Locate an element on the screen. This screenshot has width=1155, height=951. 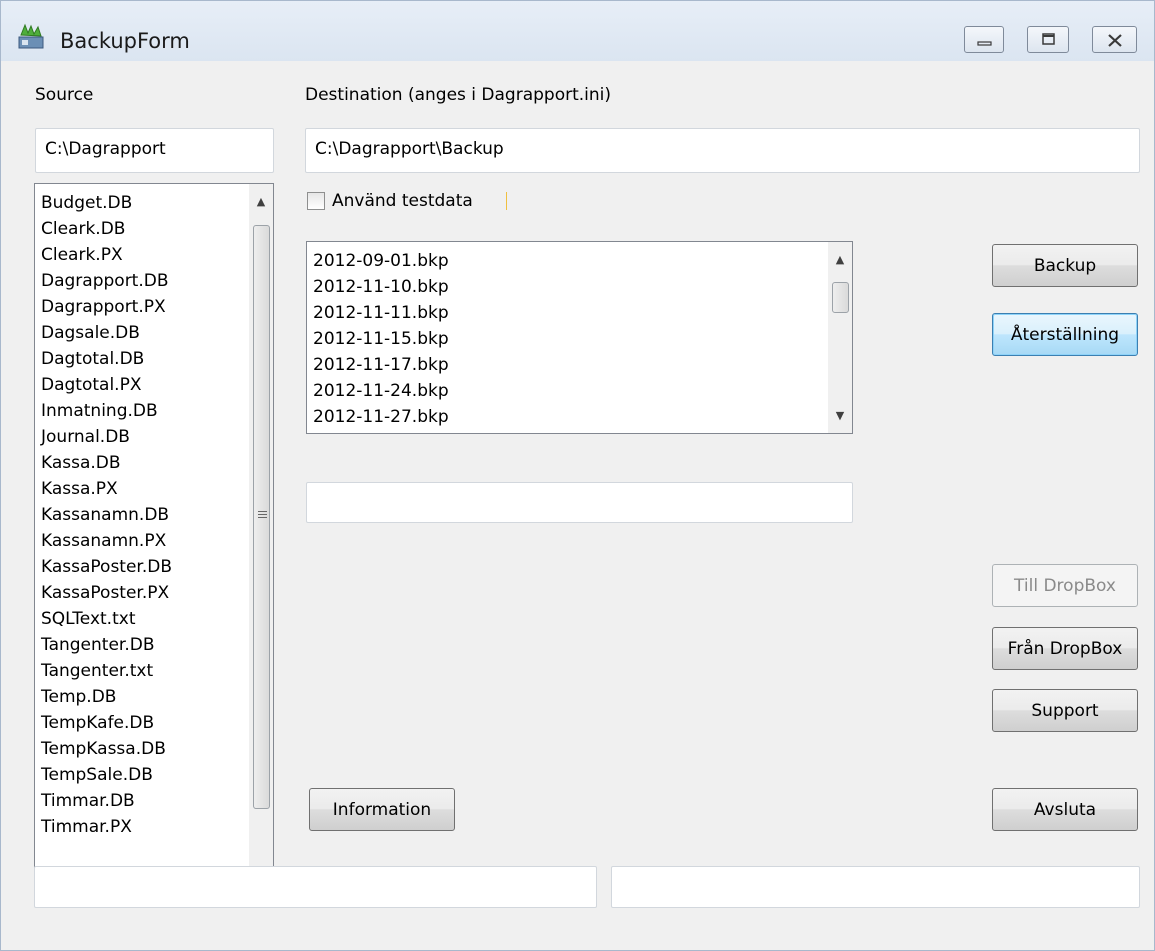
close-button is located at coordinates (1114, 39).